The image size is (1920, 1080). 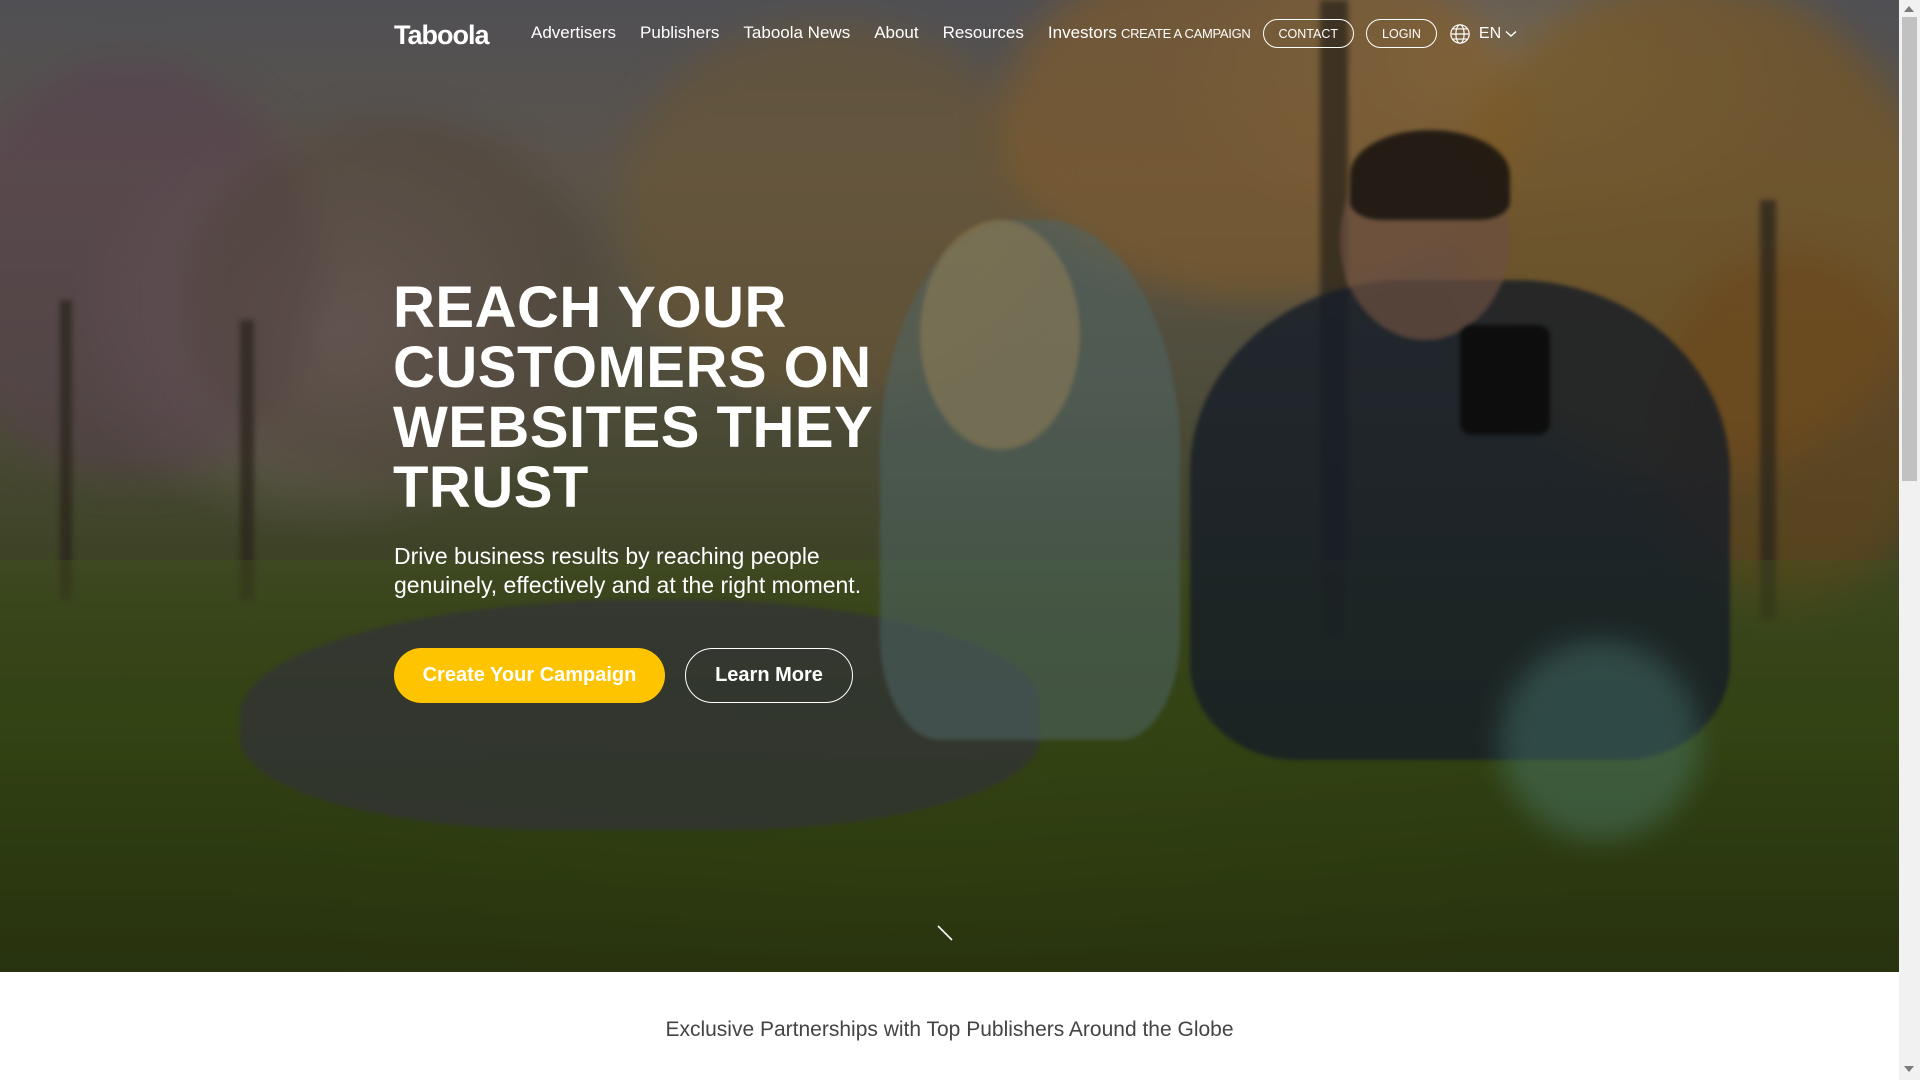 I want to click on contact-button: CONTACT, so click(x=1308, y=33).